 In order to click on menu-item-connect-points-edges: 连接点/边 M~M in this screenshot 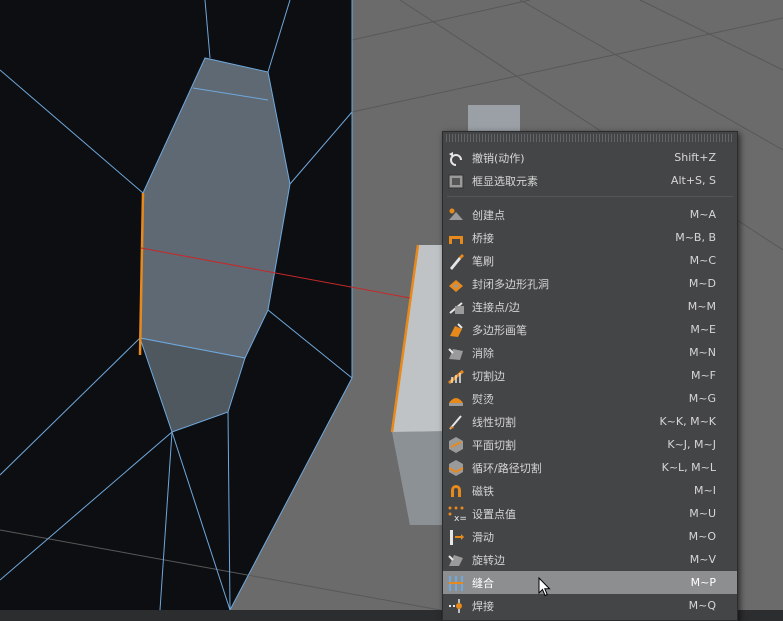, I will do `click(590, 306)`.